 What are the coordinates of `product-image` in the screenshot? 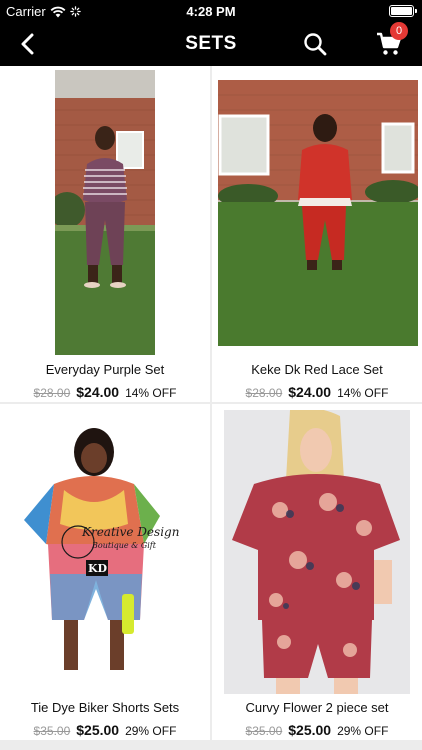 It's located at (105, 212).